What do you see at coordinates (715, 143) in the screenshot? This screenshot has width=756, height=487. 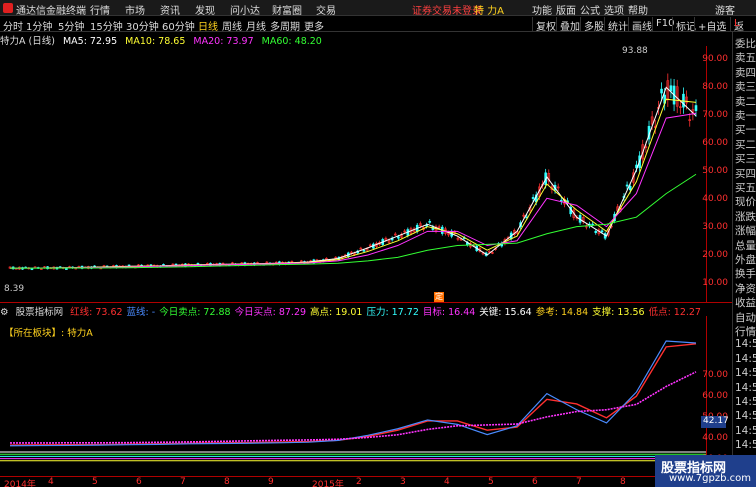 I see `price-tick: 60.00` at bounding box center [715, 143].